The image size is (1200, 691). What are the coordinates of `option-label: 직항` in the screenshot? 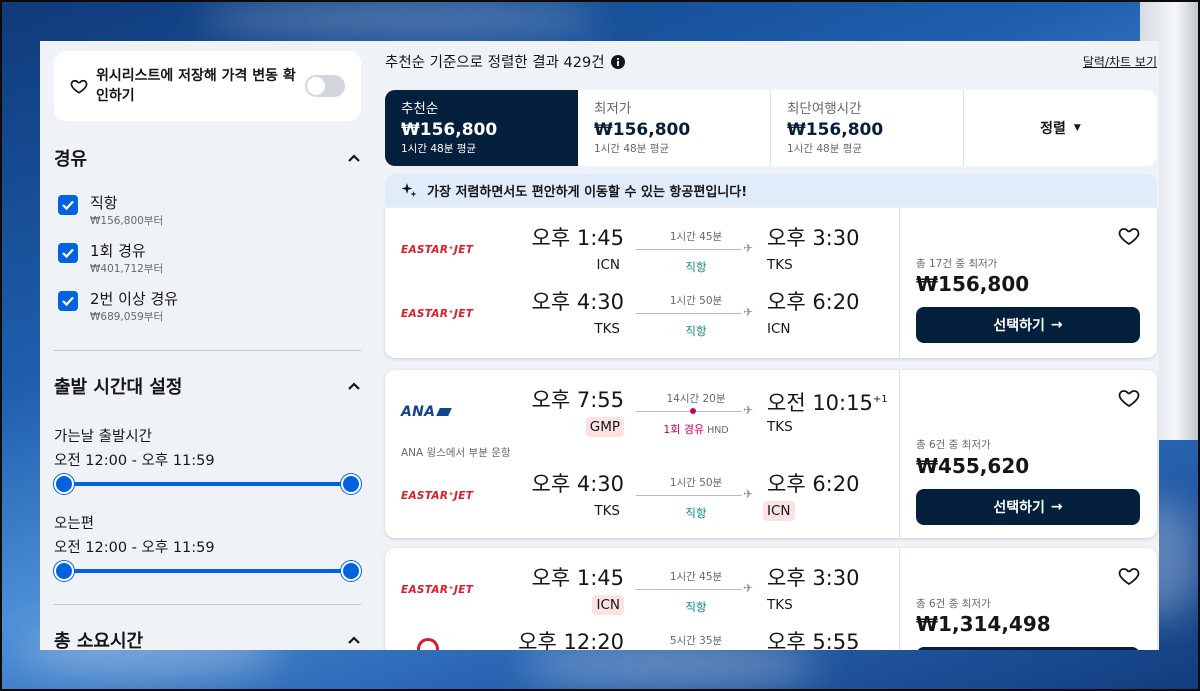 It's located at (104, 203).